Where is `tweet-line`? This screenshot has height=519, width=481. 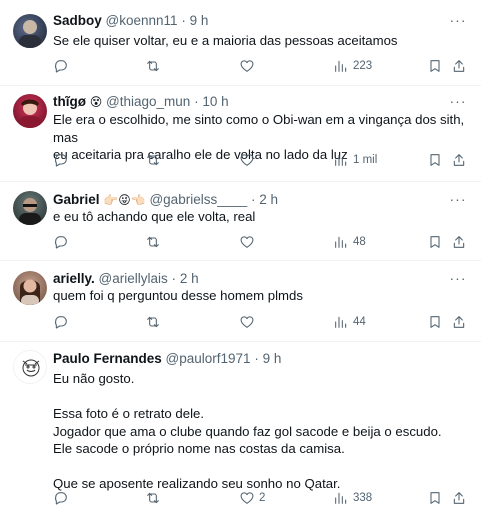 tweet-line is located at coordinates (263, 397).